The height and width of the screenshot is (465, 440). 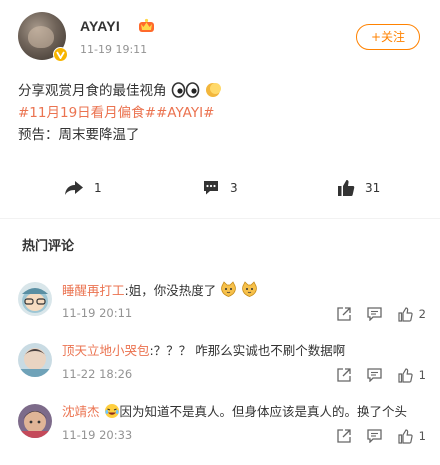 I want to click on moon-emoji-icon, so click(x=214, y=90).